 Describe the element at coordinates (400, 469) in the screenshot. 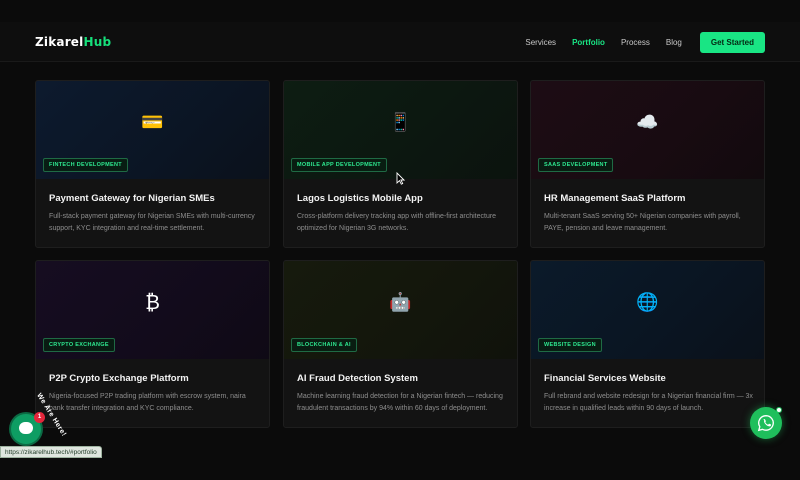

I see `bottom-bar` at that location.